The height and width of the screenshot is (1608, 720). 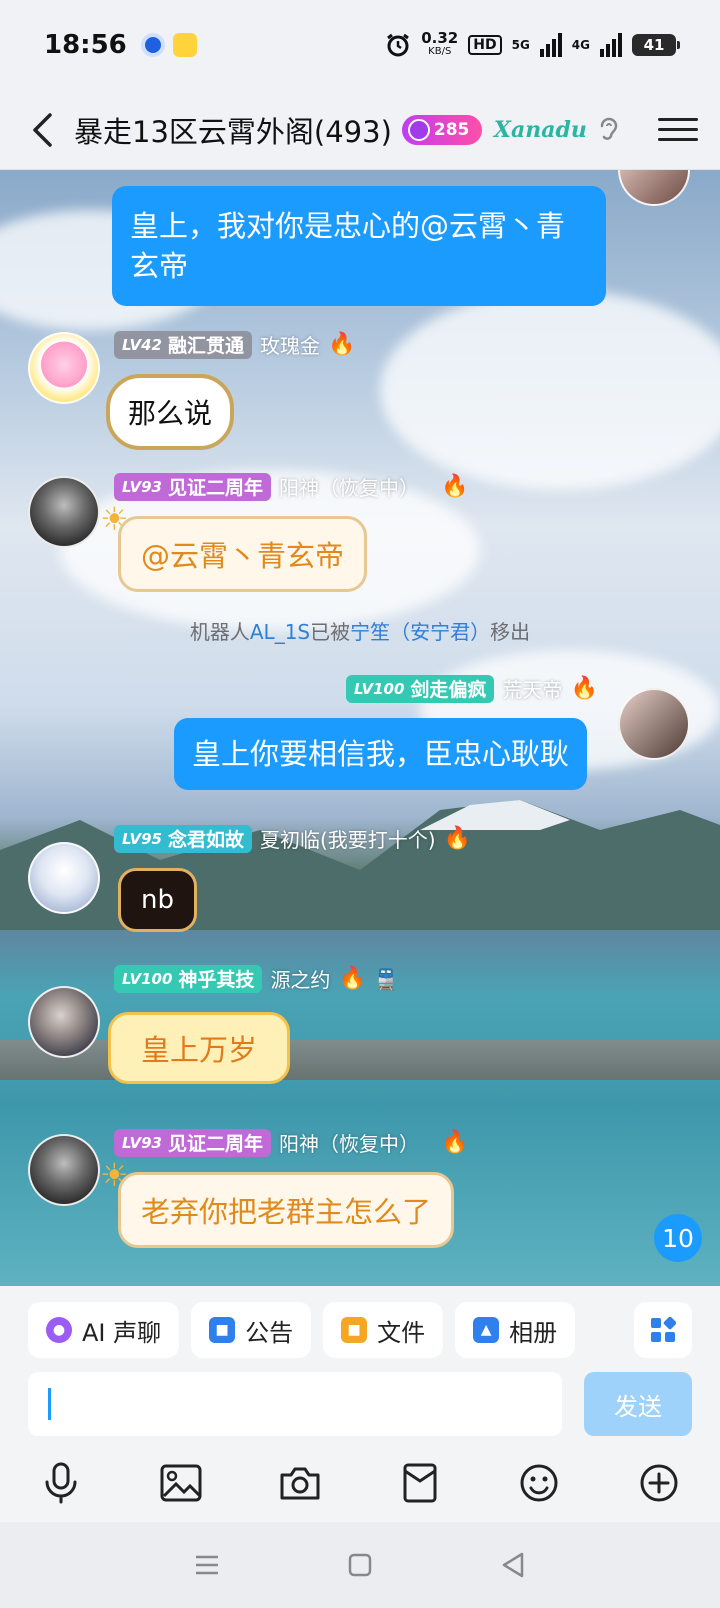 What do you see at coordinates (168, 45) in the screenshot?
I see `status-app-icons` at bounding box center [168, 45].